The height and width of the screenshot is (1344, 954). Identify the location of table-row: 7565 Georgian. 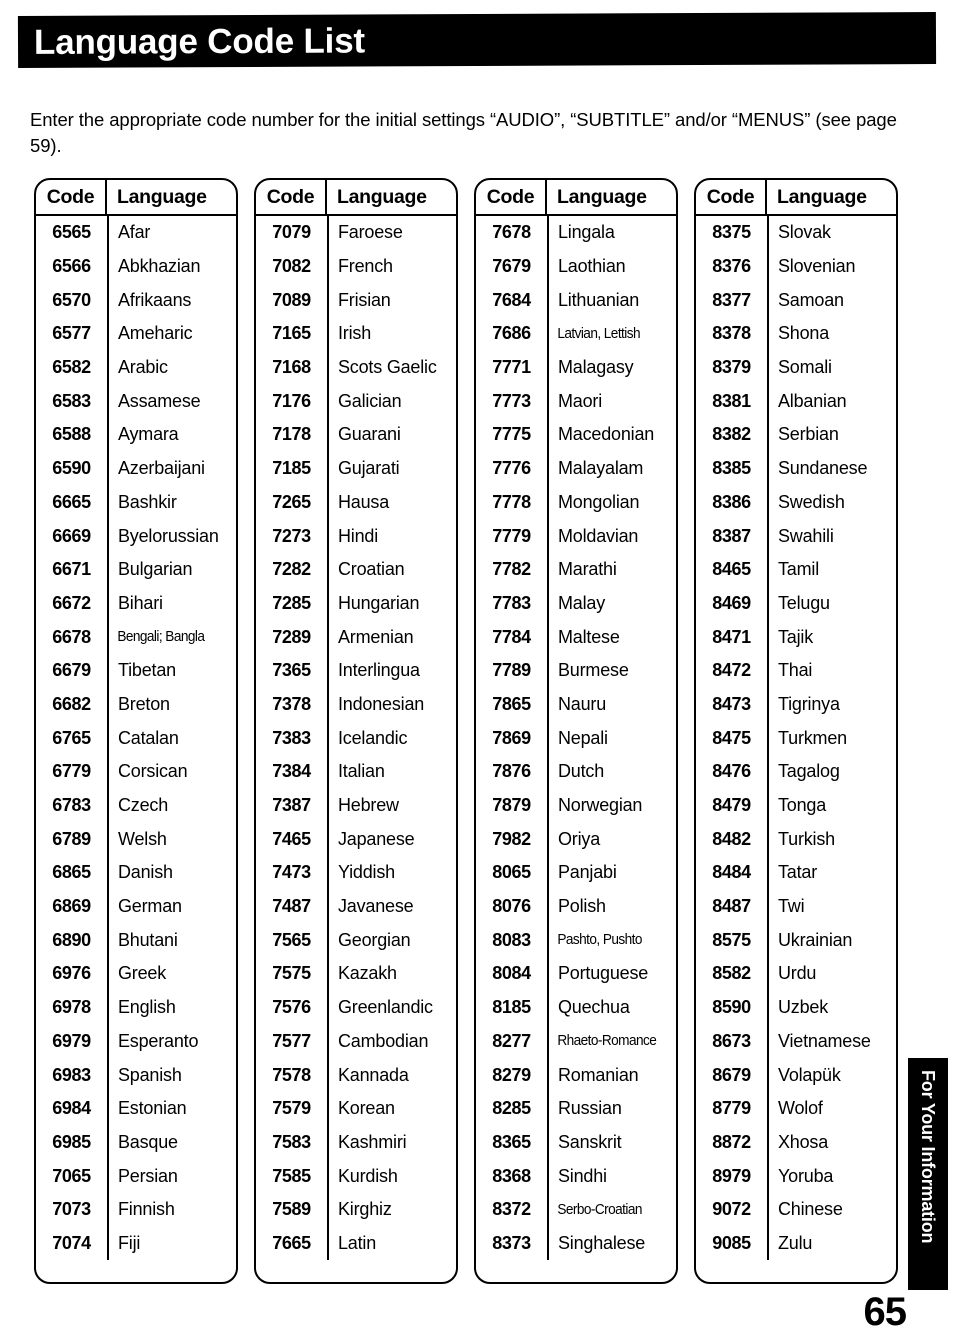
(356, 940).